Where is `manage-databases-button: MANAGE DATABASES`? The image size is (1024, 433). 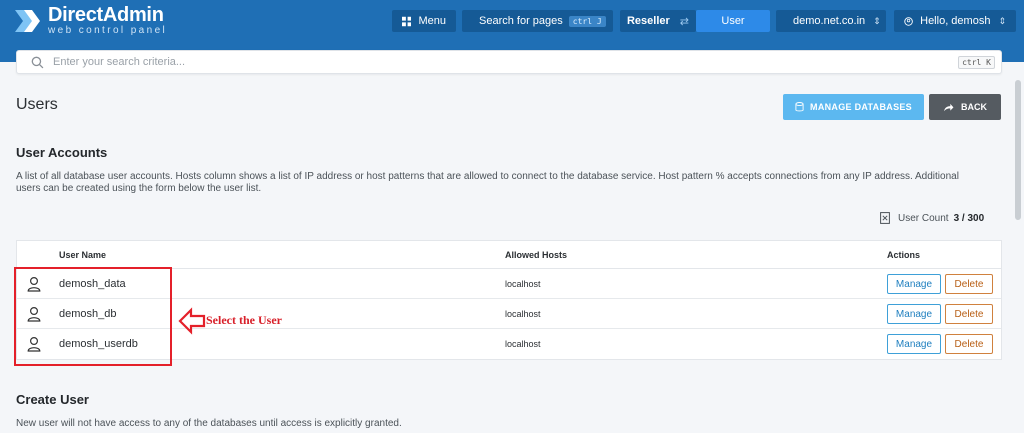 manage-databases-button: MANAGE DATABASES is located at coordinates (853, 107).